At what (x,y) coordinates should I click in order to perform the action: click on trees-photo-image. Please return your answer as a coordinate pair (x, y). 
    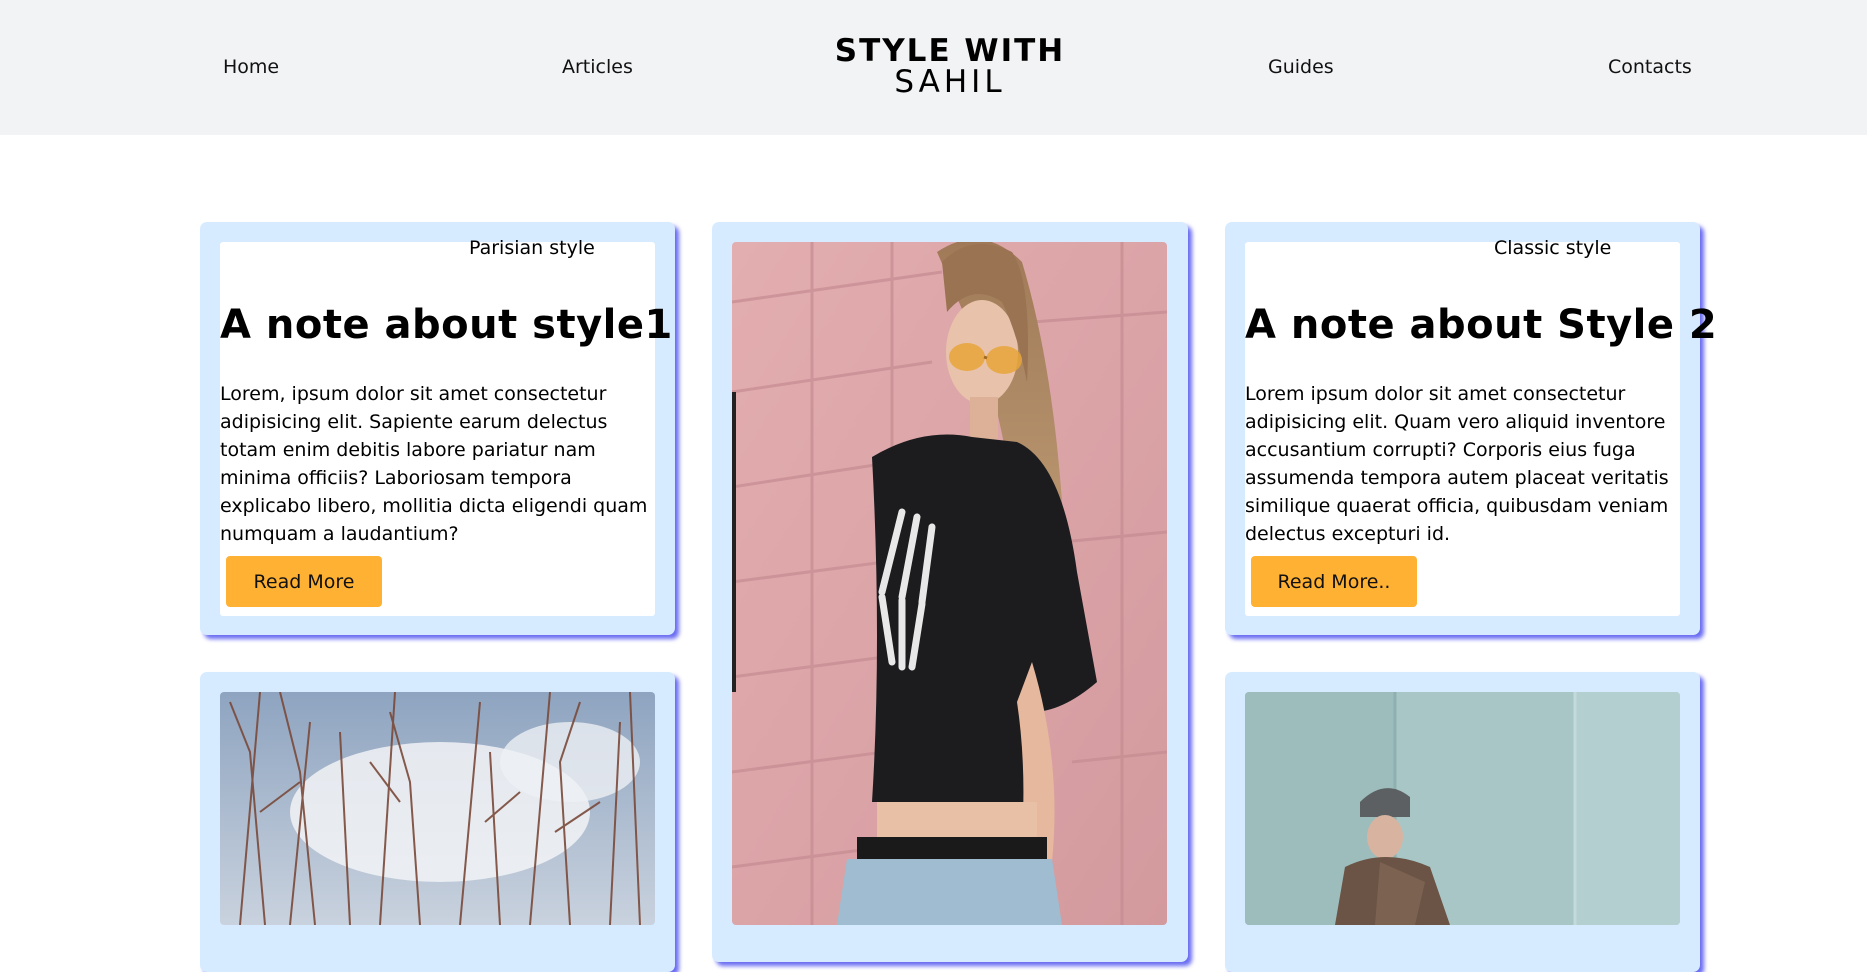
    Looking at the image, I should click on (437, 808).